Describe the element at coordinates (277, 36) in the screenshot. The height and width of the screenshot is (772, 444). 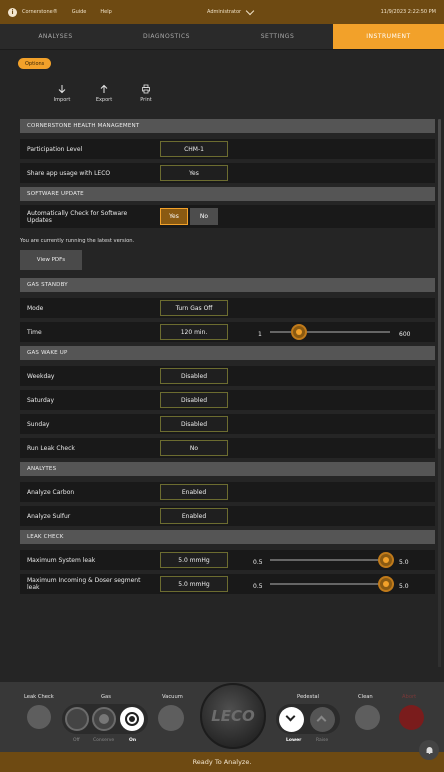
I see `tab-settings: SETTINGS` at that location.